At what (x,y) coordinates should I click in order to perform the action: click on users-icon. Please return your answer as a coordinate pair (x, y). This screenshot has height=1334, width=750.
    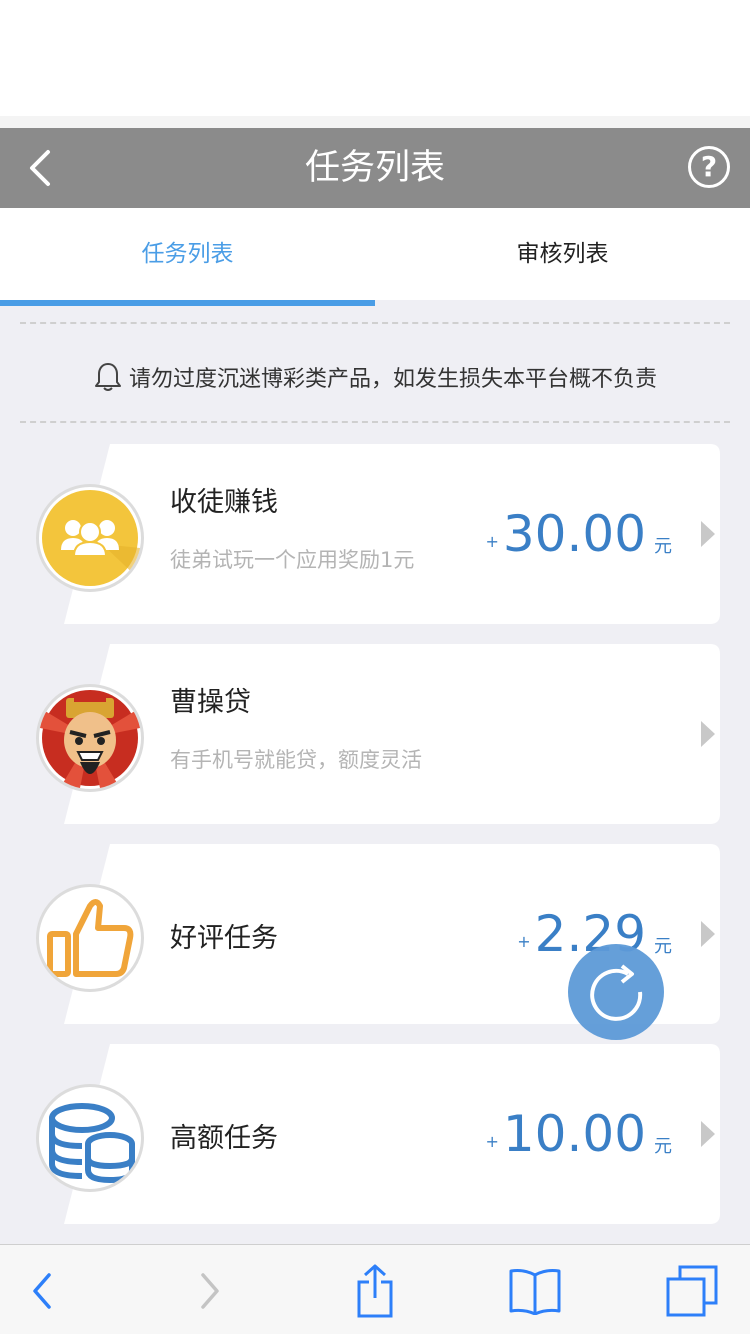
    Looking at the image, I should click on (91, 538).